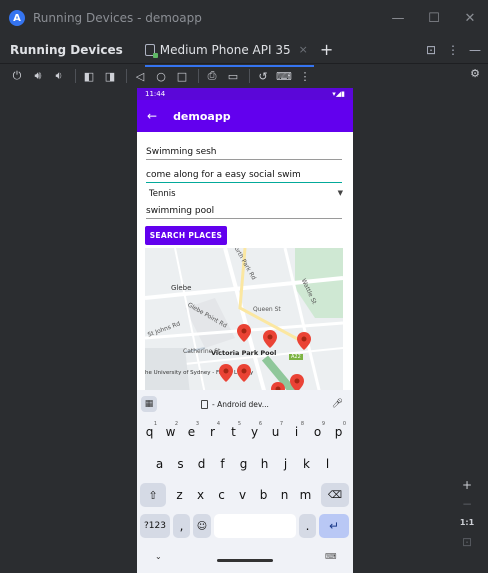  Describe the element at coordinates (212, 76) in the screenshot. I see `screenshot-icon: ⎙` at that location.